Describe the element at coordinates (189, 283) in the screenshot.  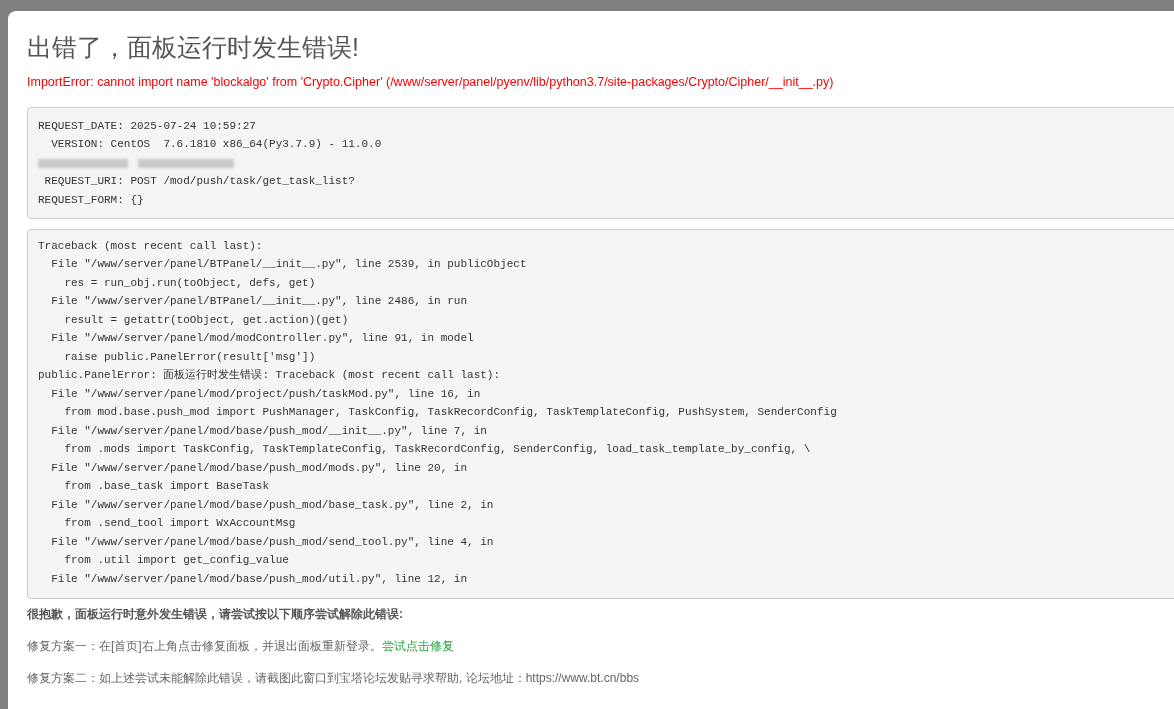
I see `traceback-line: res = run_obj.run(toObject, defs, get)` at that location.